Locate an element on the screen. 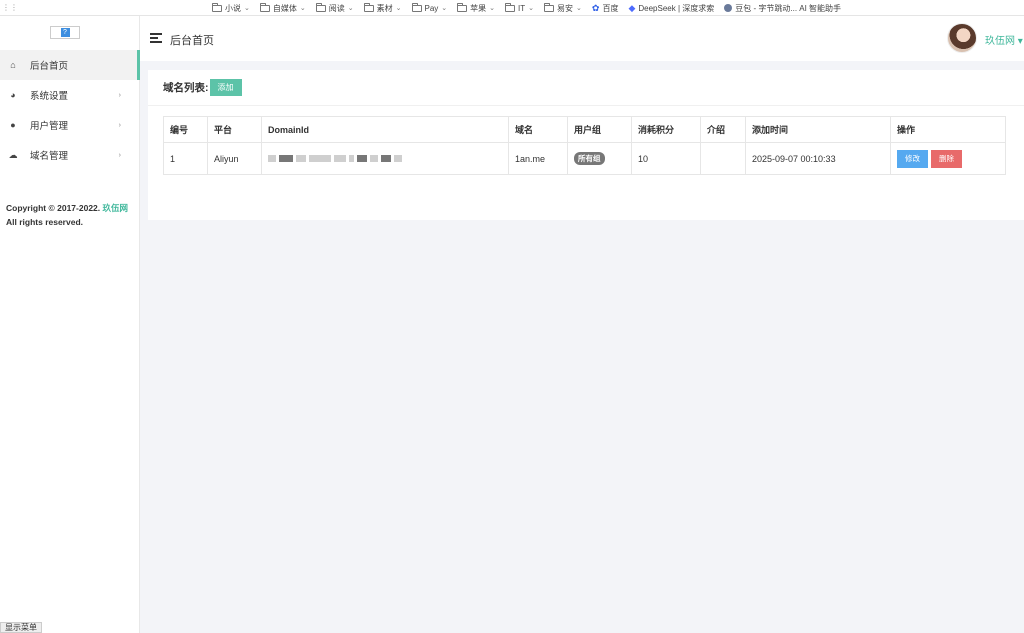 This screenshot has width=1024, height=633. table-header-row: 编号 平台 DomainId 域名 用户组 消耗积分 介绍 添加时间 操作 is located at coordinates (584, 129).